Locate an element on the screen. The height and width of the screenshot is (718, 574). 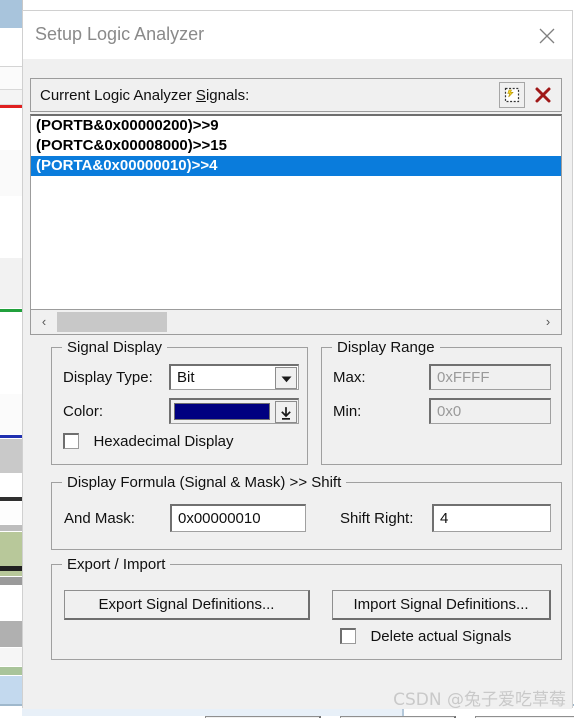
new-signal-icon is located at coordinates (512, 95).